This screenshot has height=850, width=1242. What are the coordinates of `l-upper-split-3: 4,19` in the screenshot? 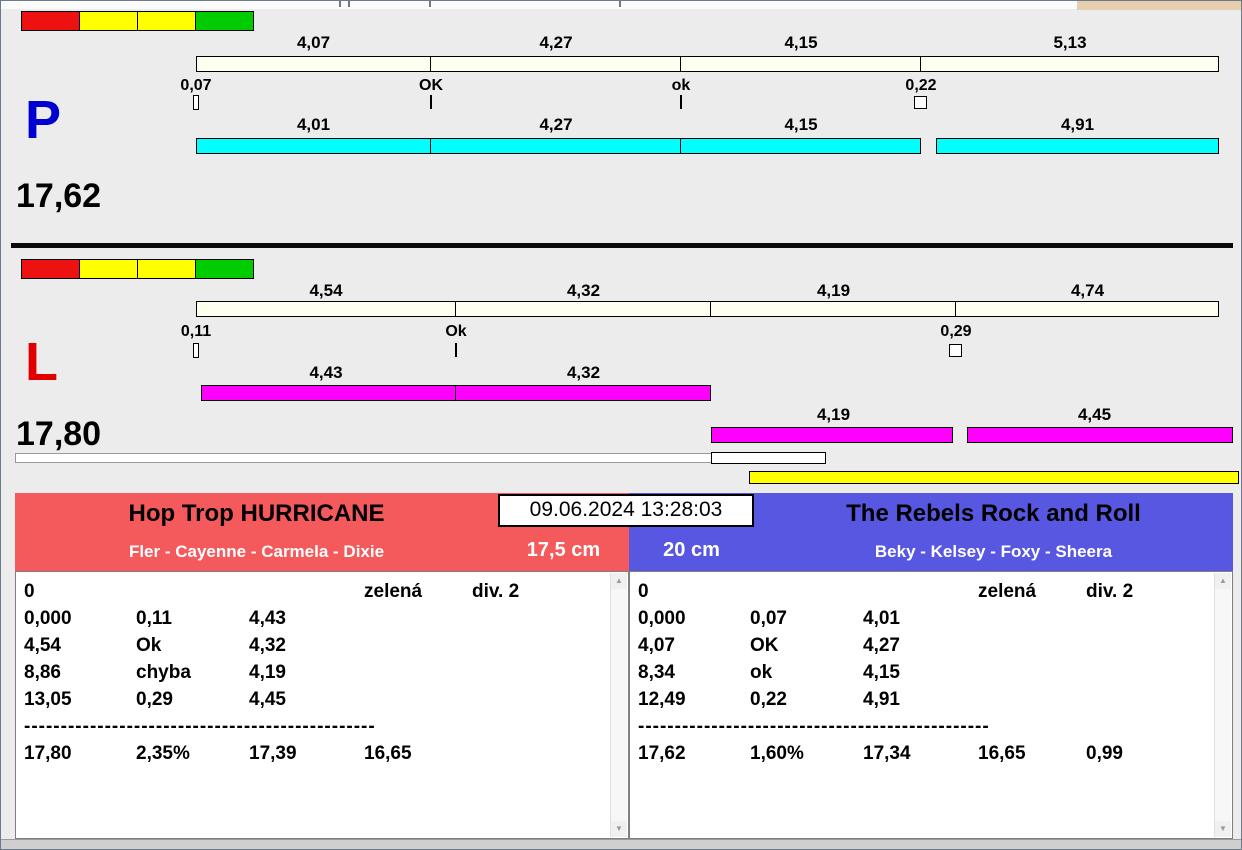 It's located at (833, 290).